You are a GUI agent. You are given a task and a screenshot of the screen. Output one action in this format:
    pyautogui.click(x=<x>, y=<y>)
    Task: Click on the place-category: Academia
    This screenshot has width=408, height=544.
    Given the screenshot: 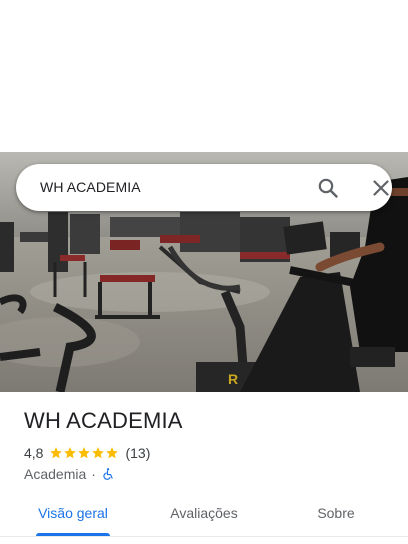 What is the action you would take?
    pyautogui.click(x=55, y=474)
    